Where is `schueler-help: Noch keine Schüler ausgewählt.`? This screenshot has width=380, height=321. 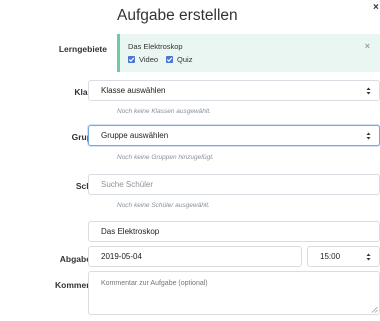
schueler-help: Noch keine Schüler ausgewählt. is located at coordinates (163, 205).